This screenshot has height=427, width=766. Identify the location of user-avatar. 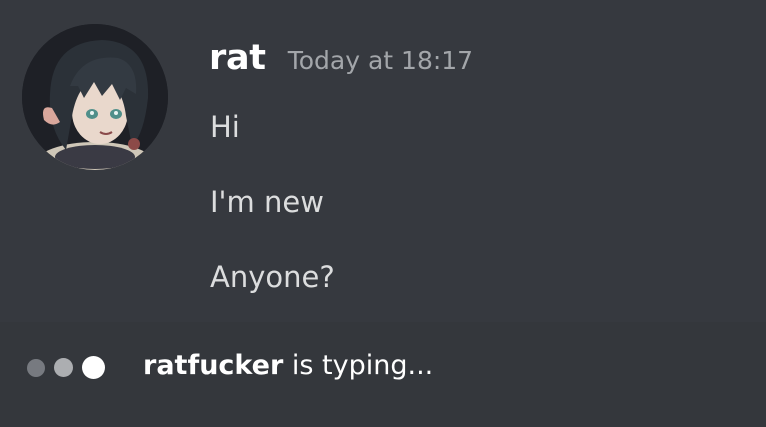
(95, 97).